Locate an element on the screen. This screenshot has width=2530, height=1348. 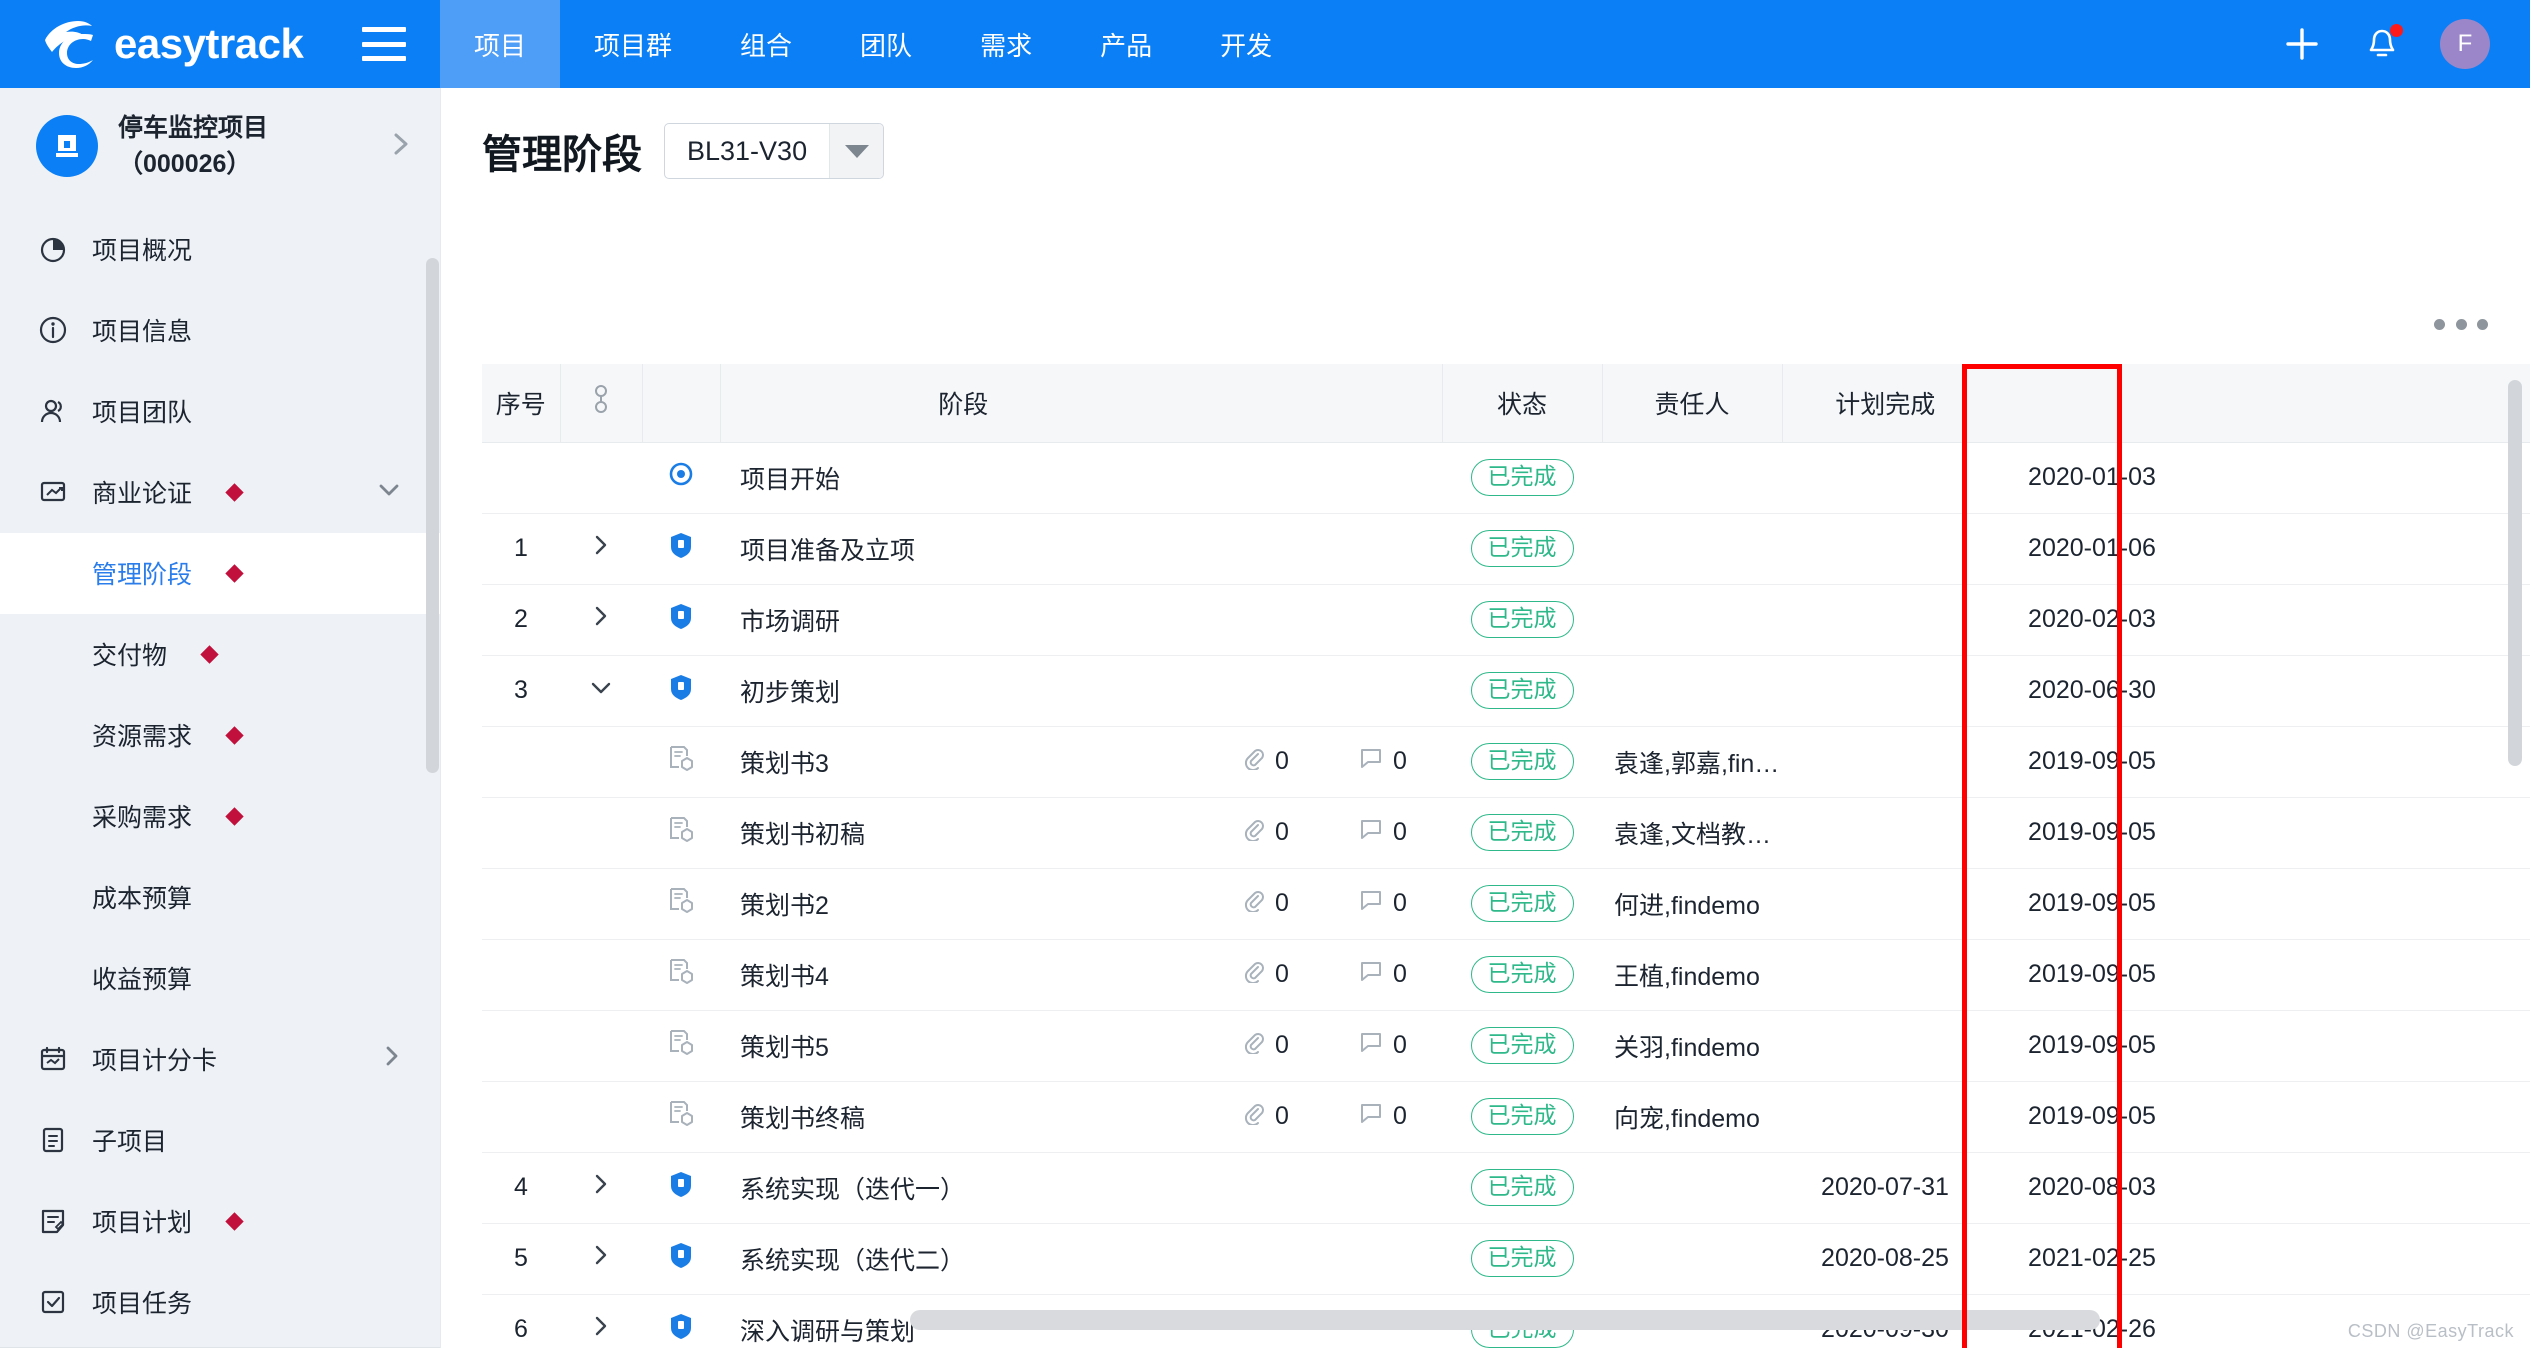
plus-icon is located at coordinates (2302, 44).